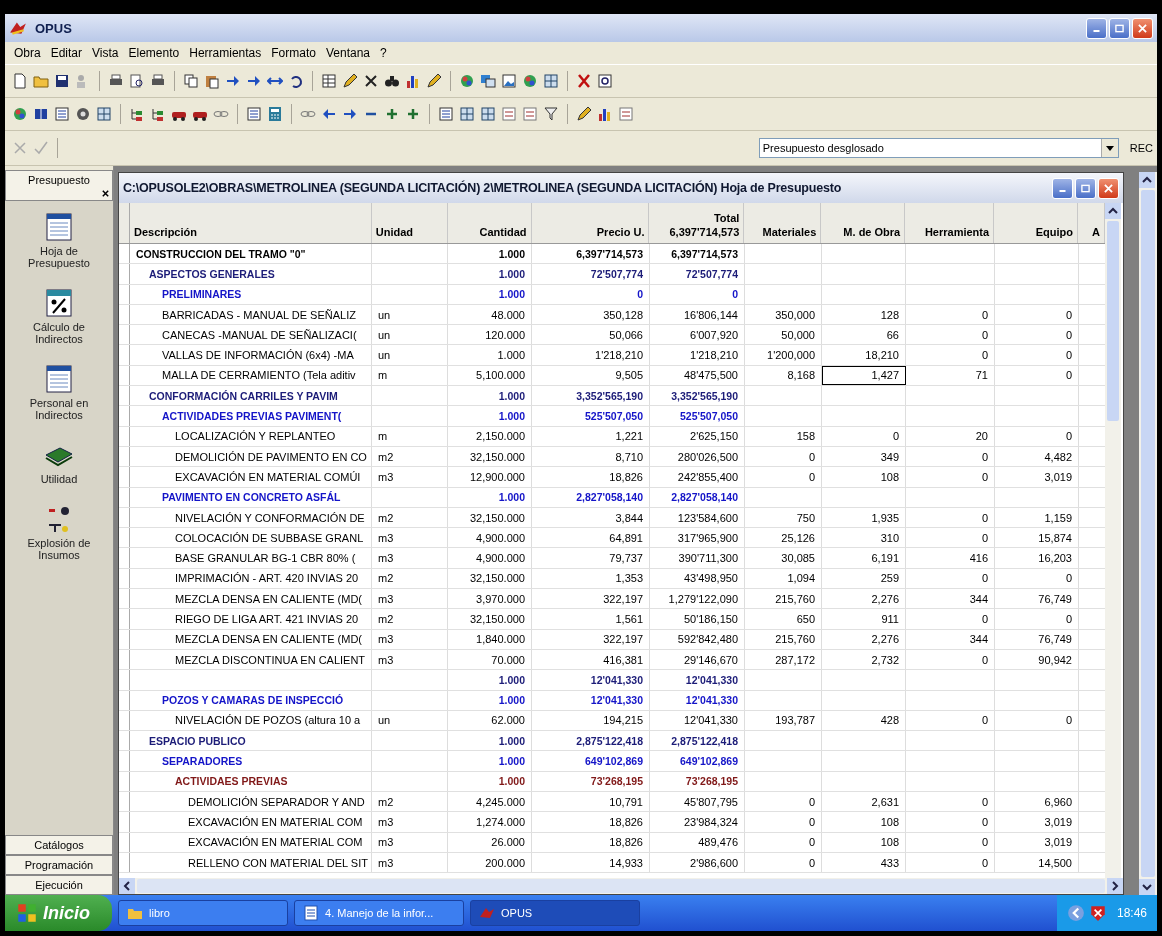  Describe the element at coordinates (489, 223) in the screenshot. I see `column-header: Cantidad` at that location.